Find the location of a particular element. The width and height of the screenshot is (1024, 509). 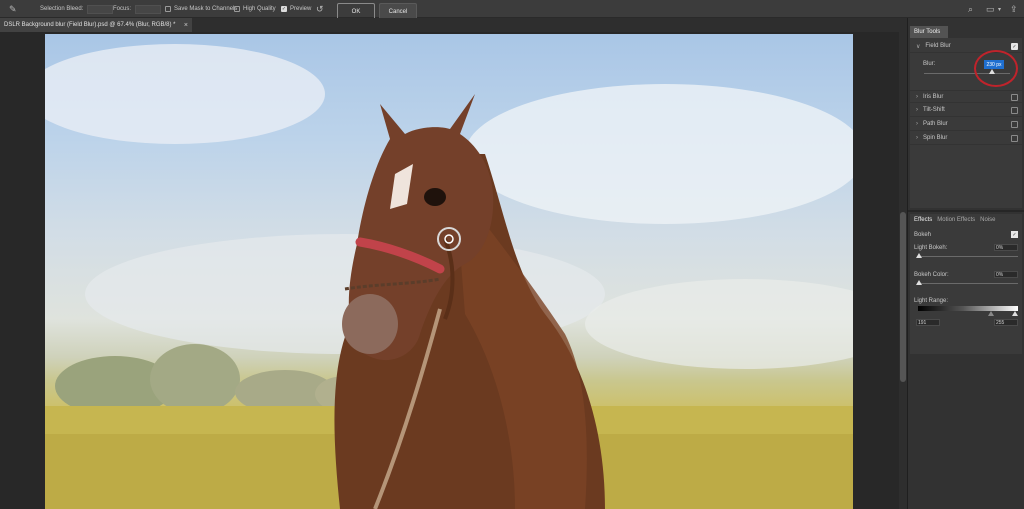

field-blur-label: Field Blur is located at coordinates (938, 46).